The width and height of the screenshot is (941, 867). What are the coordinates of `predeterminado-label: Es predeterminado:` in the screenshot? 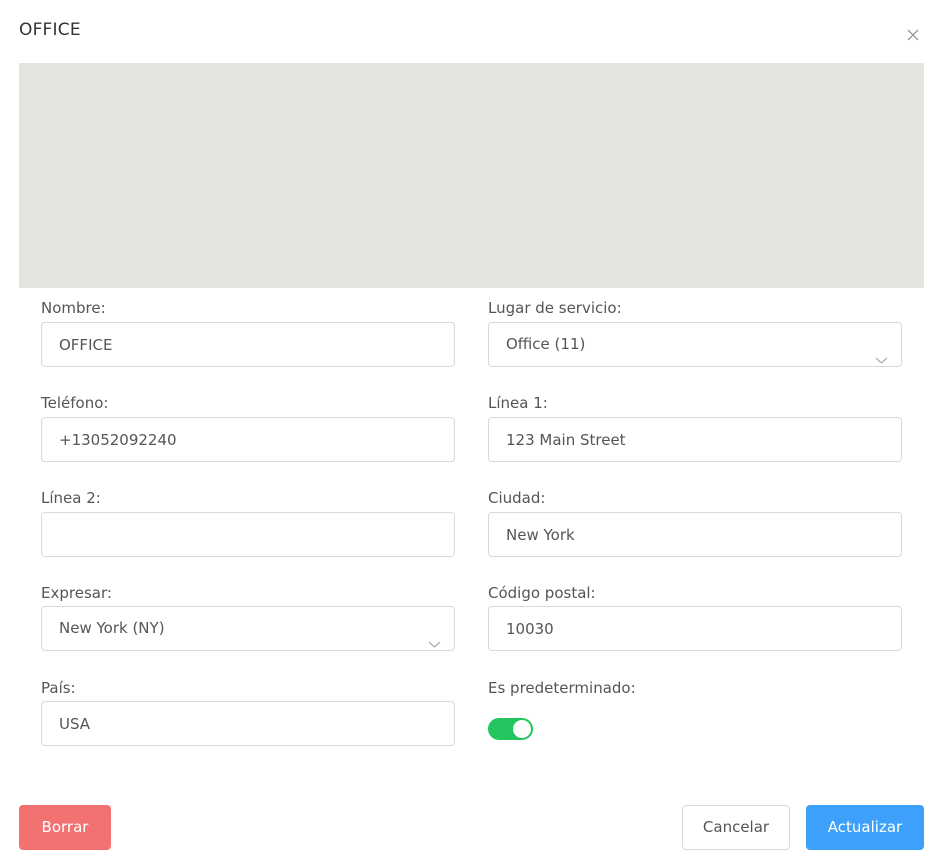 It's located at (562, 688).